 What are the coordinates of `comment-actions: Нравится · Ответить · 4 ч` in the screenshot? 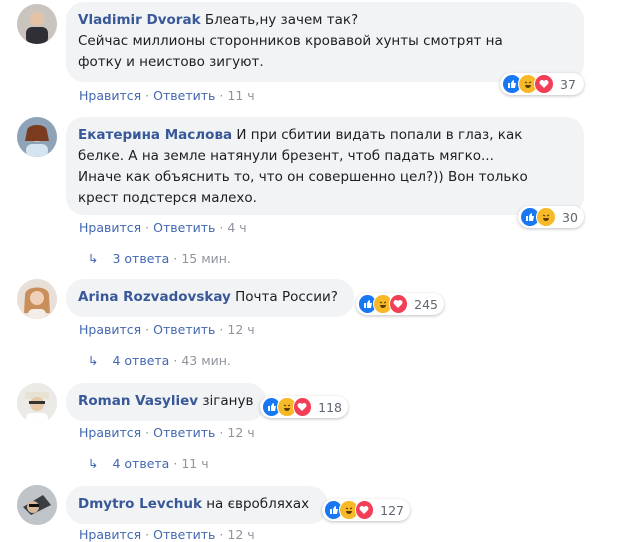 It's located at (163, 227).